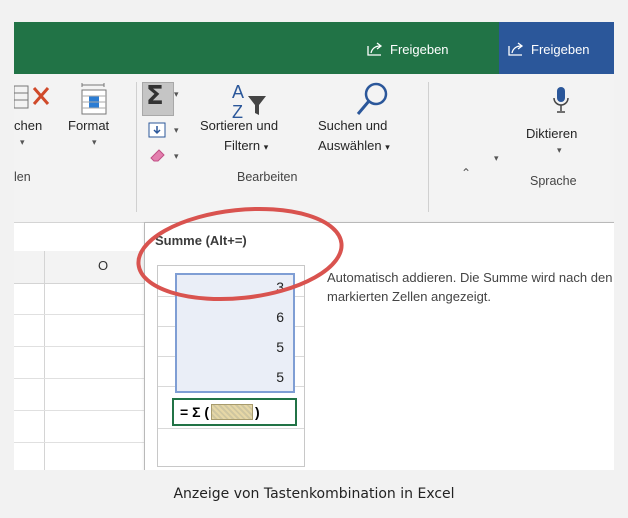 The image size is (628, 518). I want to click on word-titlebar: Freigeben, so click(556, 48).